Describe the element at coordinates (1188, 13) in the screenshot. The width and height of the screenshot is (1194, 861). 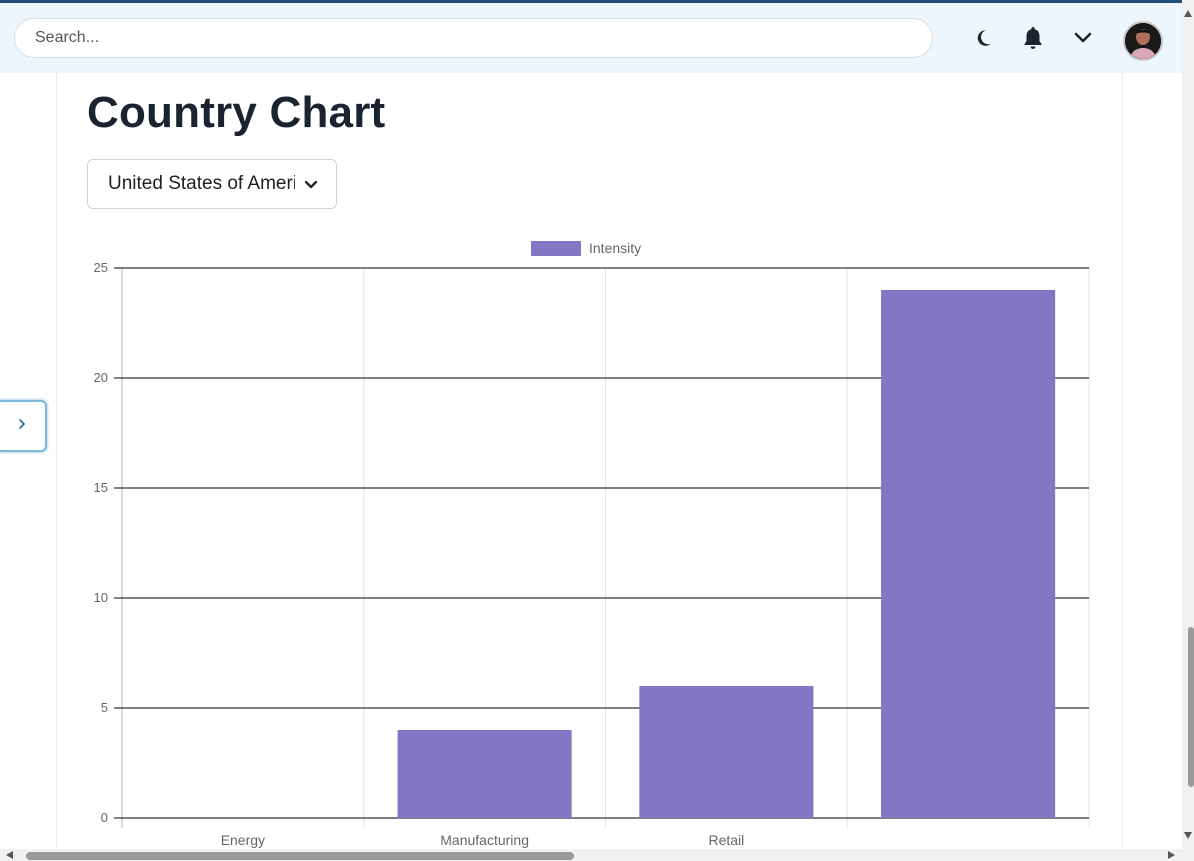
I see `scroll-up-arrow-icon` at that location.